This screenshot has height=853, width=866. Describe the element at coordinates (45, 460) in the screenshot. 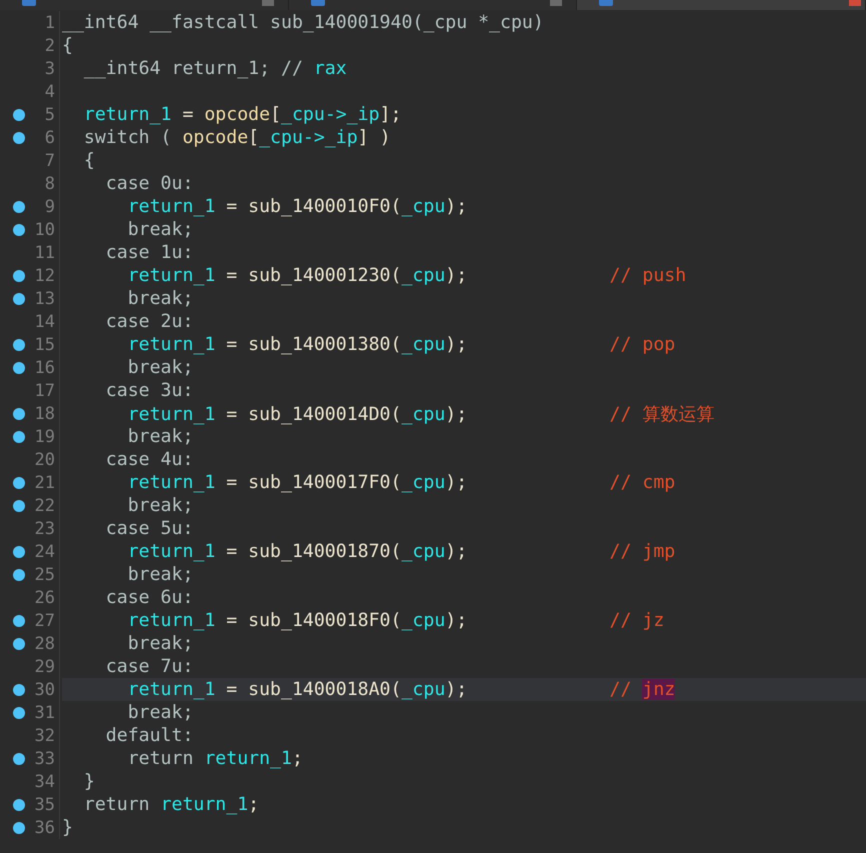

I see `line-number: 20` at that location.